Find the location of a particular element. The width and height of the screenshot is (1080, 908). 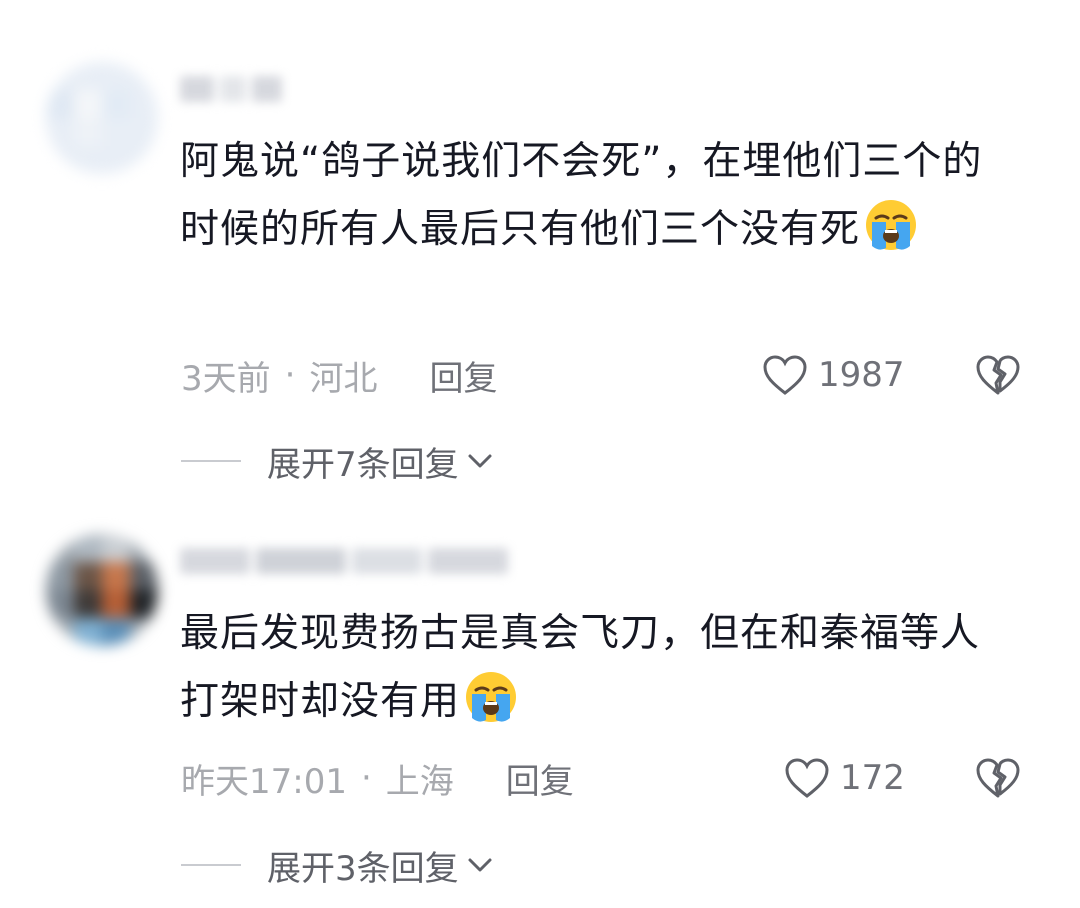

comment-text: 最后发现费扬古是真会飞刀，但在和秦福等人打架时却没有用 is located at coordinates (590, 668).